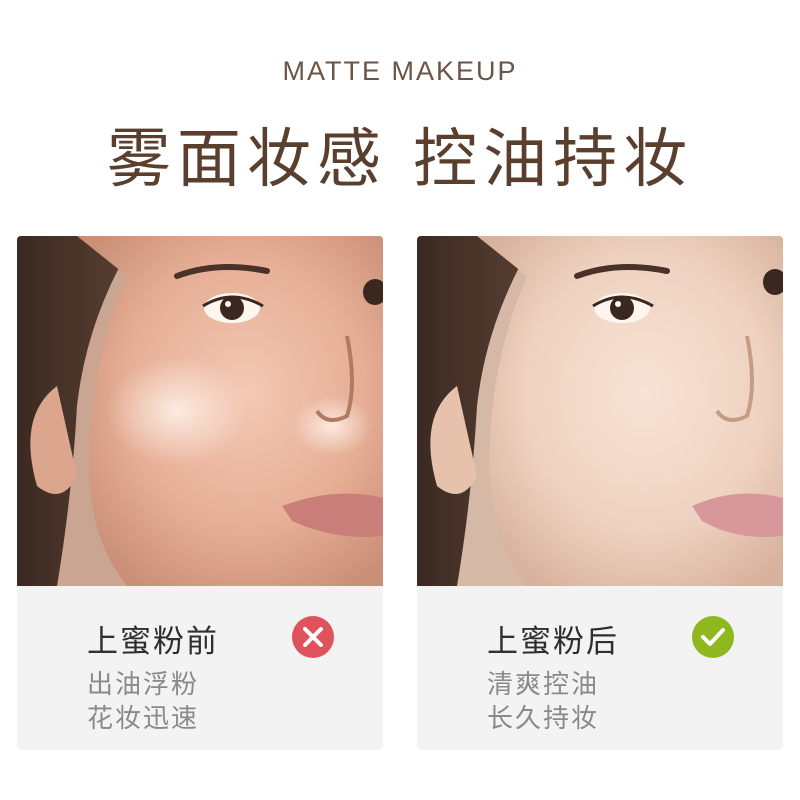 Image resolution: width=800 pixels, height=800 pixels. What do you see at coordinates (600, 668) in the screenshot?
I see `after-caption: 上蜜粉后 清爽控油 长久持妆` at bounding box center [600, 668].